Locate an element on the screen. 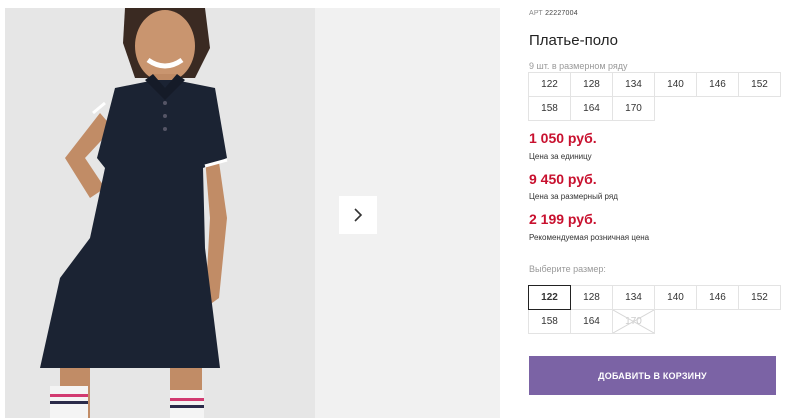  size-option: 146 is located at coordinates (717, 297).